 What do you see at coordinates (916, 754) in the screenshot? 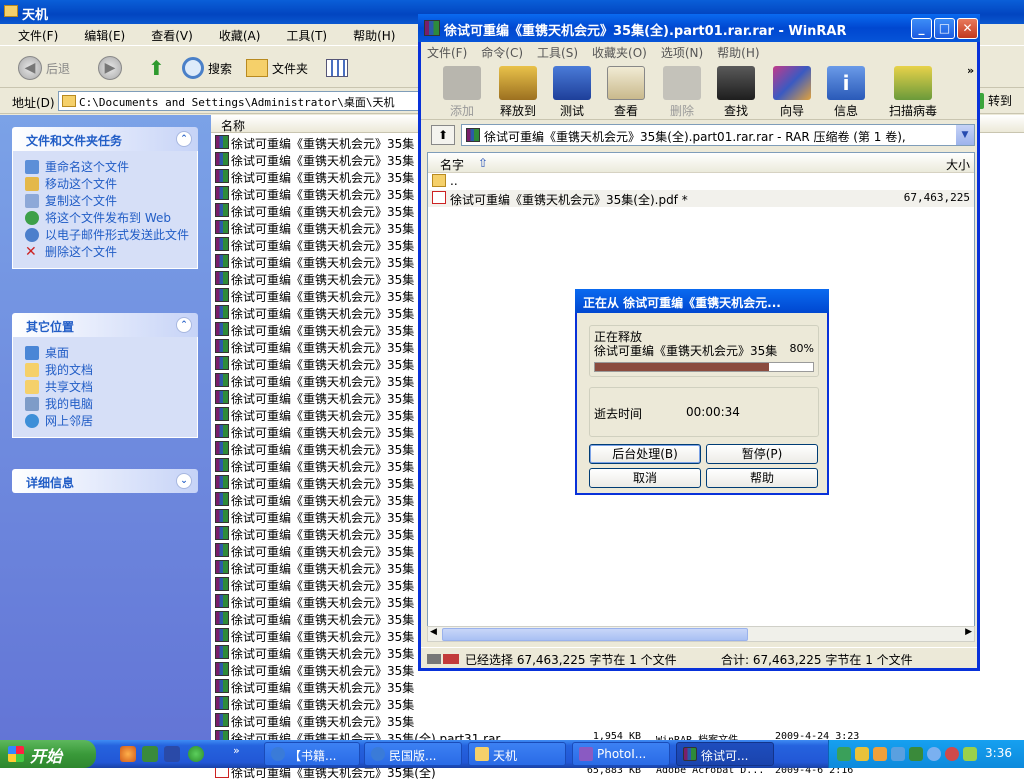
I see `antivirus-tray-icon` at bounding box center [916, 754].